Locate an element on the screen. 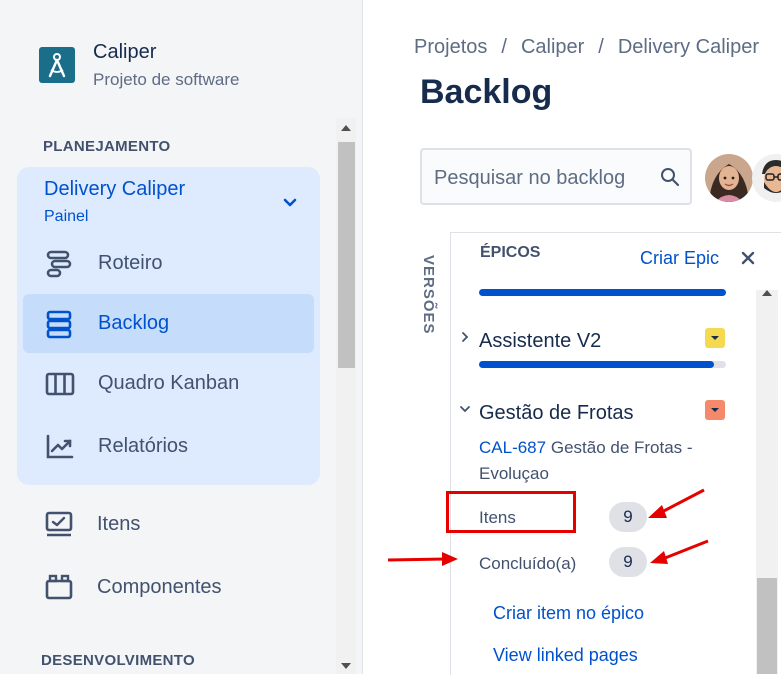 Image resolution: width=781 pixels, height=675 pixels. section-heading-development: DESENVOLVIMENTO is located at coordinates (118, 660).